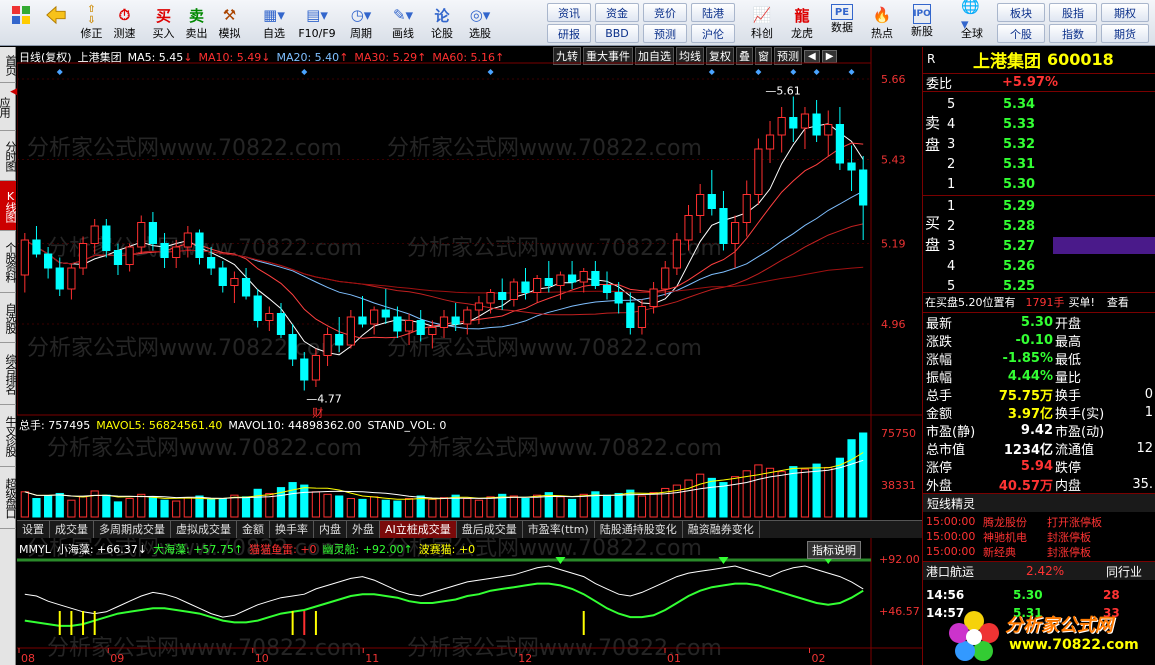 This screenshot has height=665, width=1155. What do you see at coordinates (1039, 570) in the screenshot?
I see `sector-row: 港口航运 2.42% 同行业` at bounding box center [1039, 570].